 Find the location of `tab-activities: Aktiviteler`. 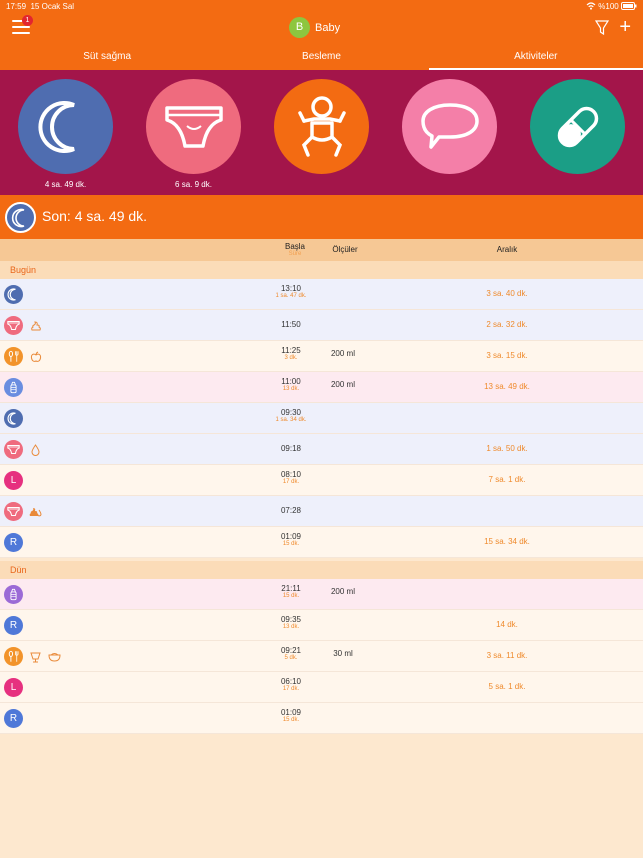

tab-activities: Aktiviteler is located at coordinates (535, 58).